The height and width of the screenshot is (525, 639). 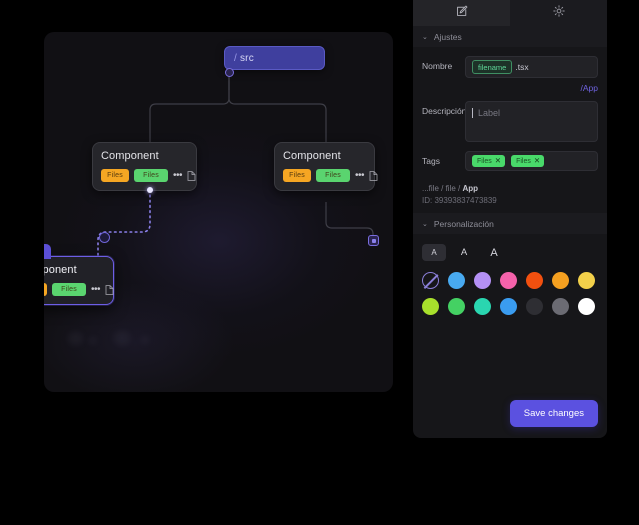 What do you see at coordinates (531, 121) in the screenshot?
I see `descripcion-textarea: Label` at bounding box center [531, 121].